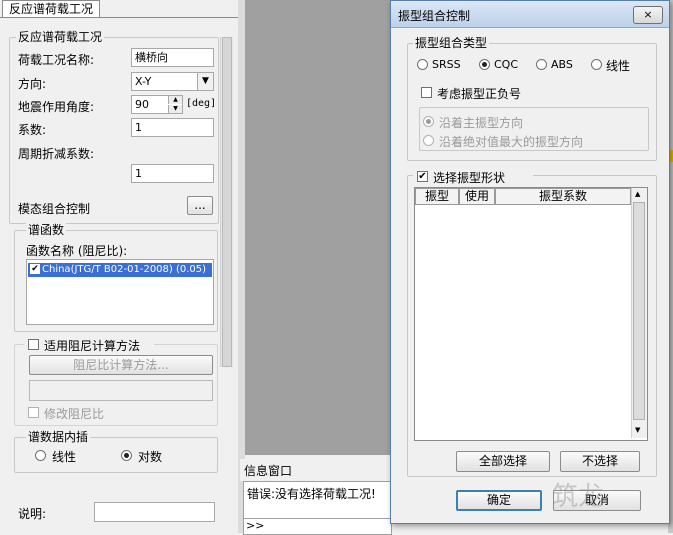 Image resolution: width=673 pixels, height=535 pixels. Describe the element at coordinates (154, 512) in the screenshot. I see `description-input` at that location.